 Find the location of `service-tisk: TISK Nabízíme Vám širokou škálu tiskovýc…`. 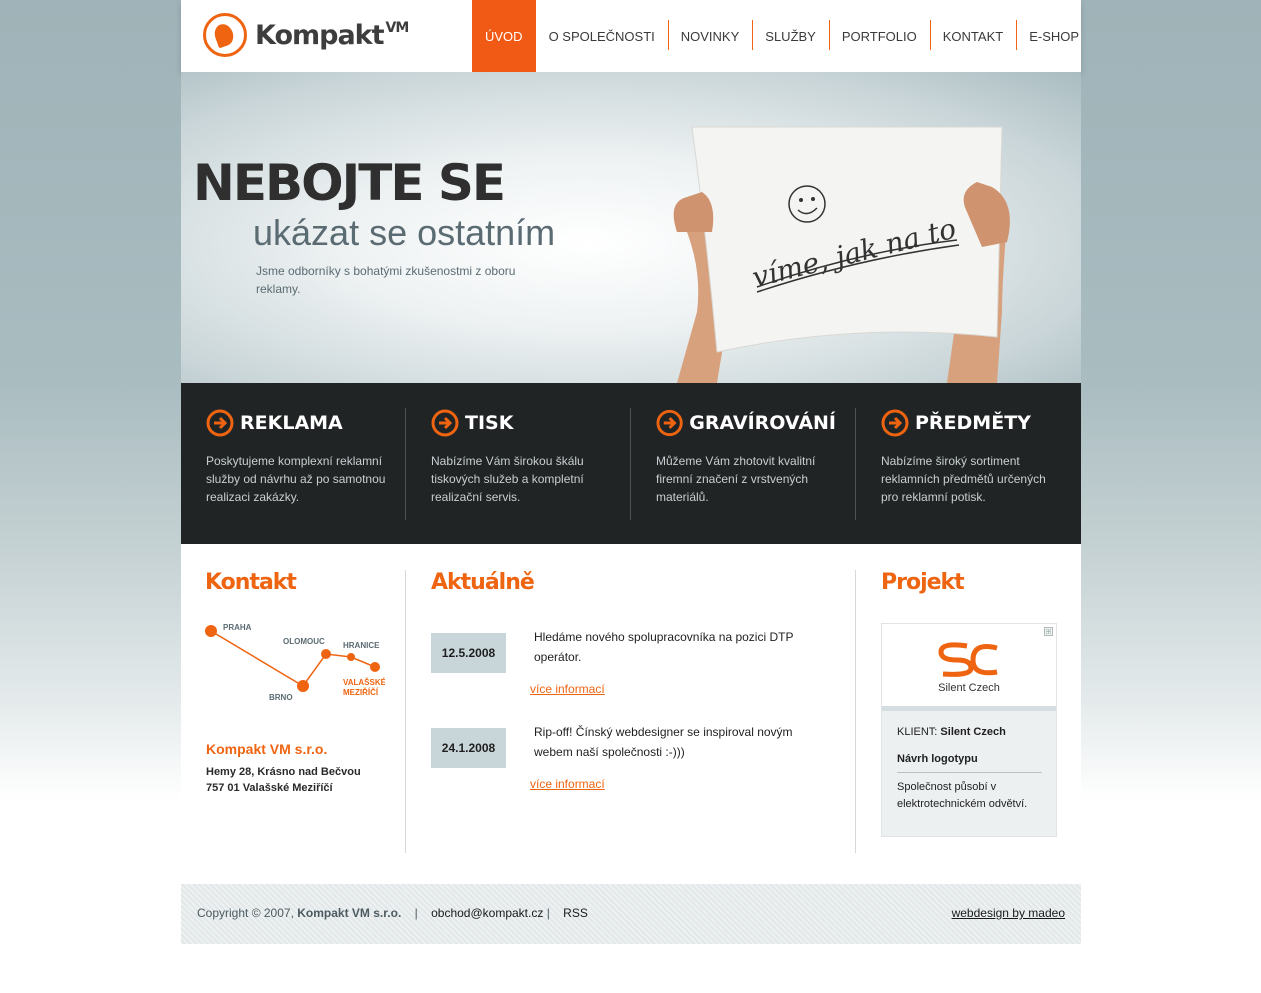

service-tisk: TISK Nabízíme Vám širokou škálu tiskovýc… is located at coordinates (521, 457).